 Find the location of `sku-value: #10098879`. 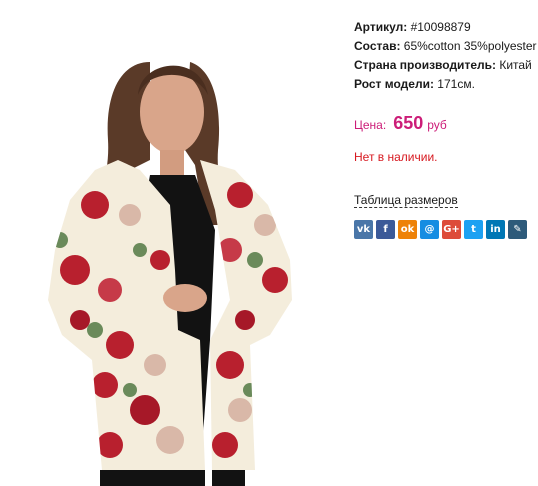

sku-value: #10098879 is located at coordinates (440, 27).